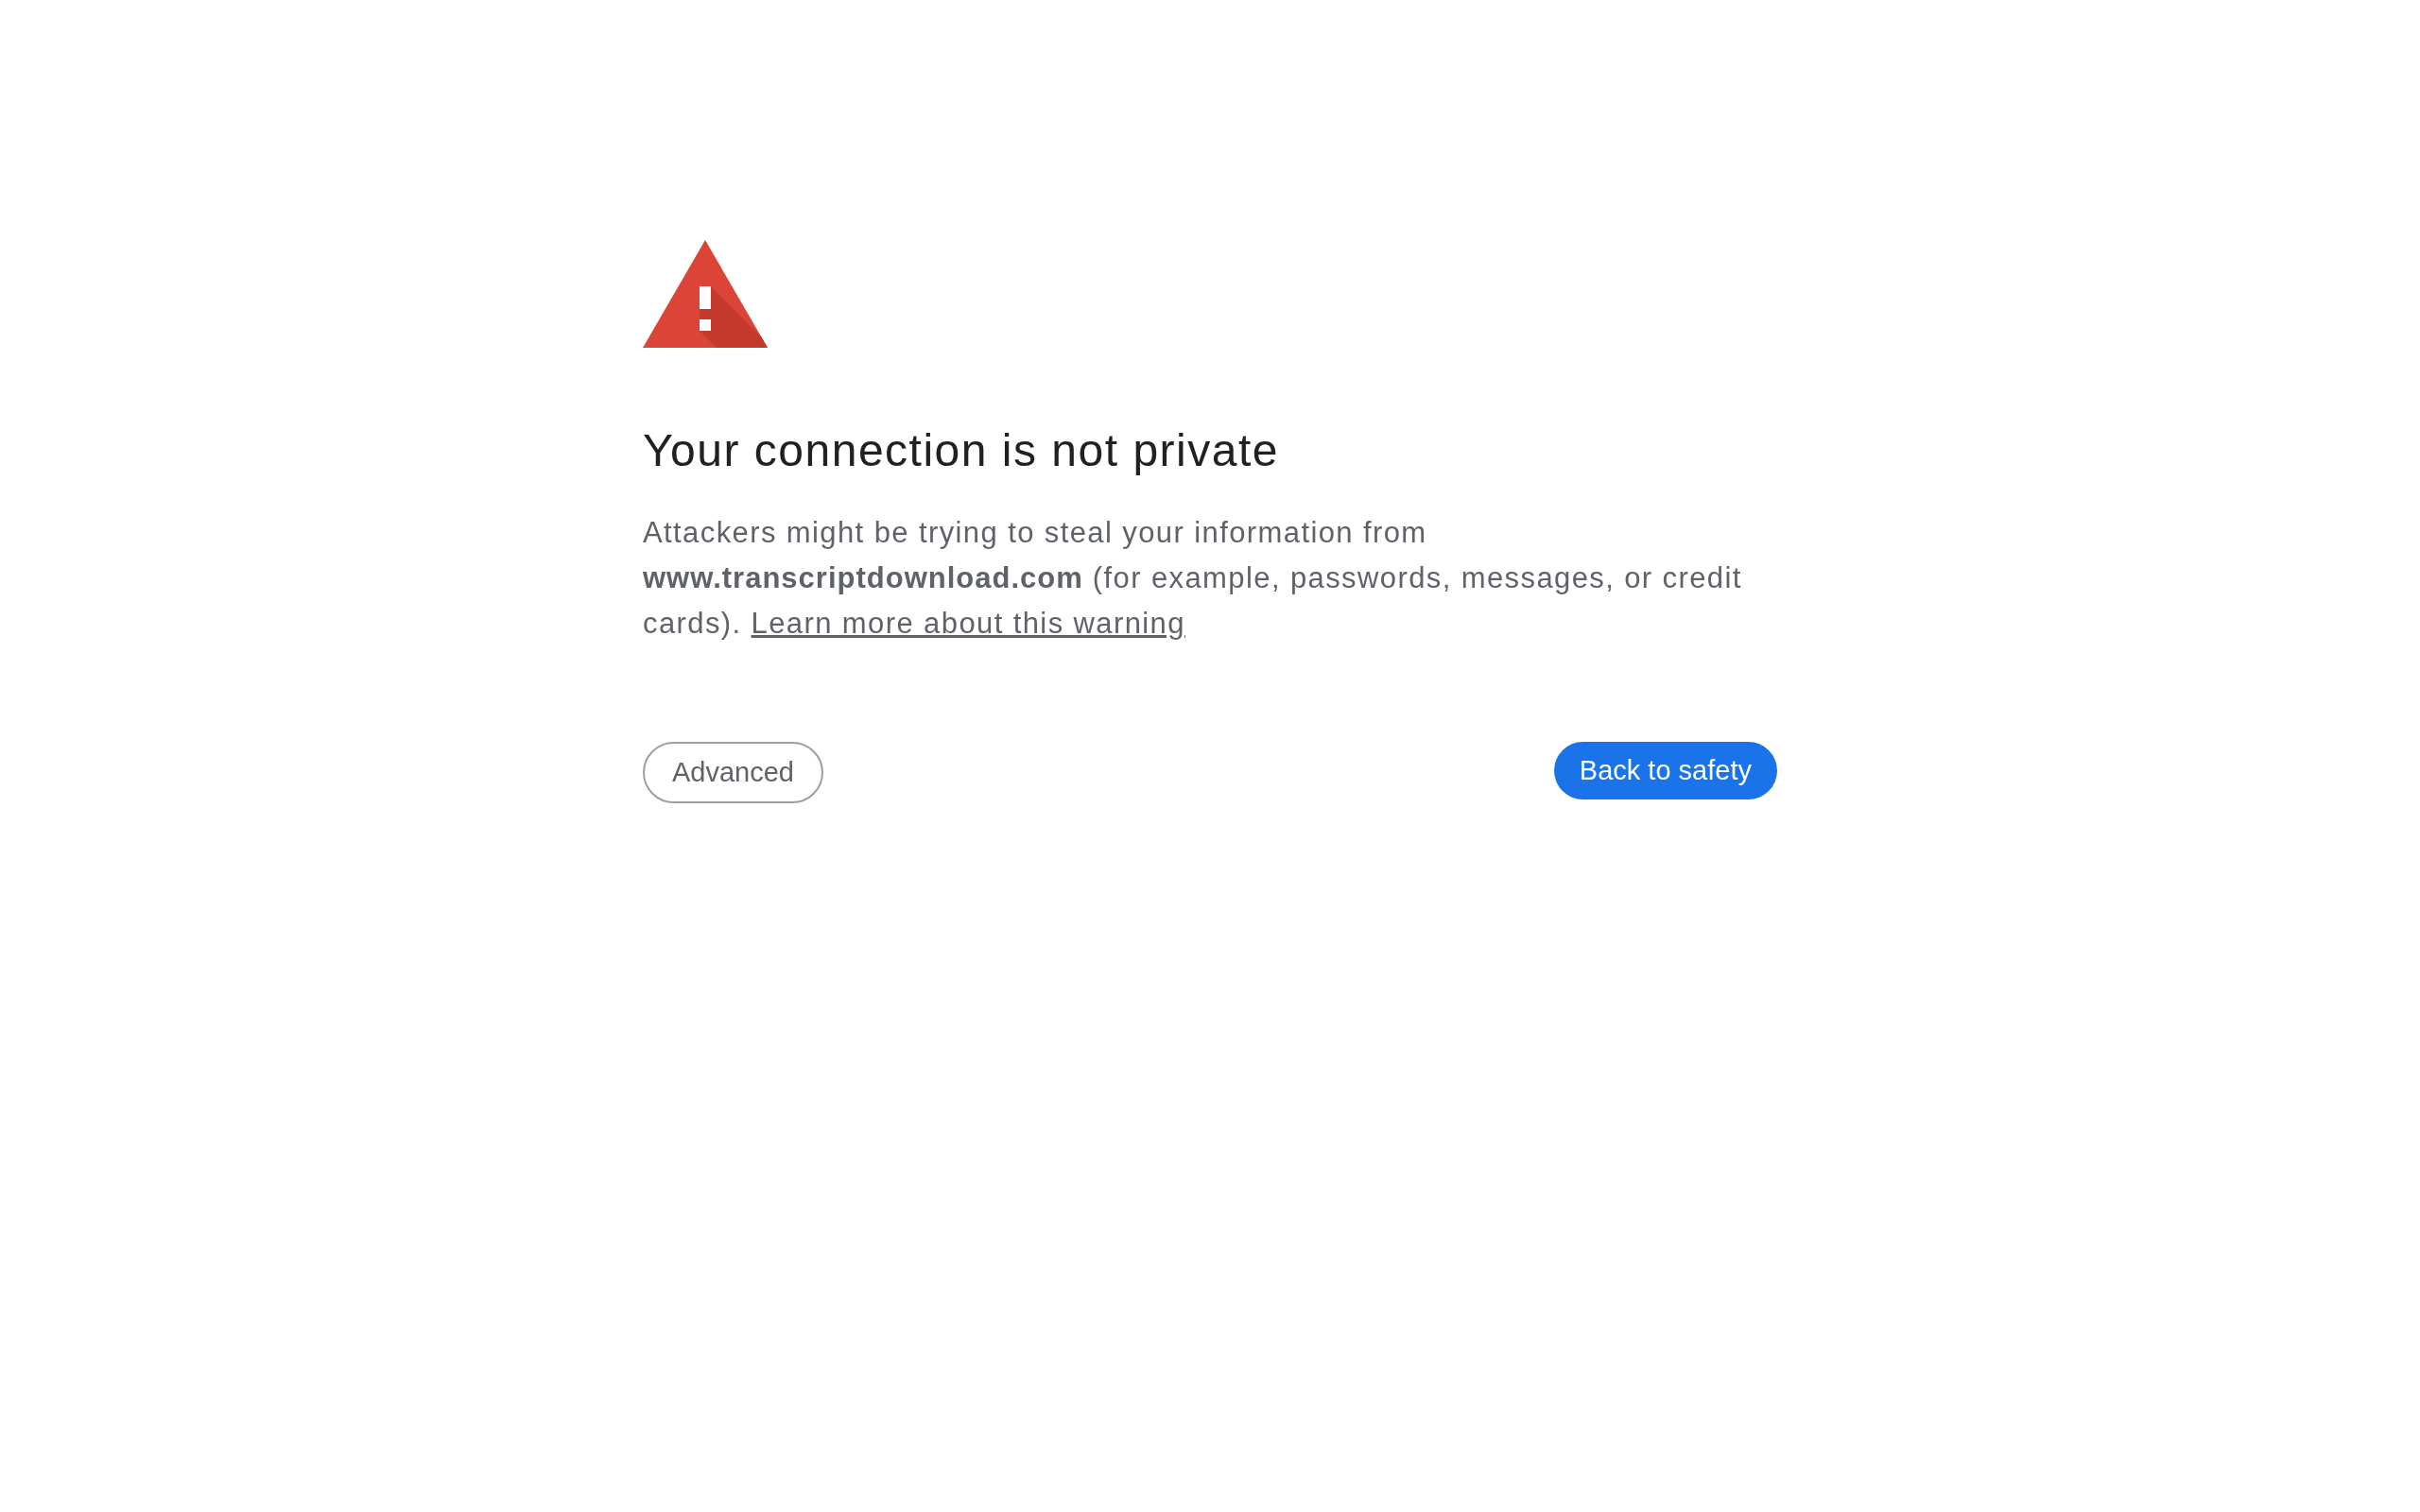 The height and width of the screenshot is (1512, 2420). What do you see at coordinates (961, 450) in the screenshot?
I see `page-heading: Your connection is not private` at bounding box center [961, 450].